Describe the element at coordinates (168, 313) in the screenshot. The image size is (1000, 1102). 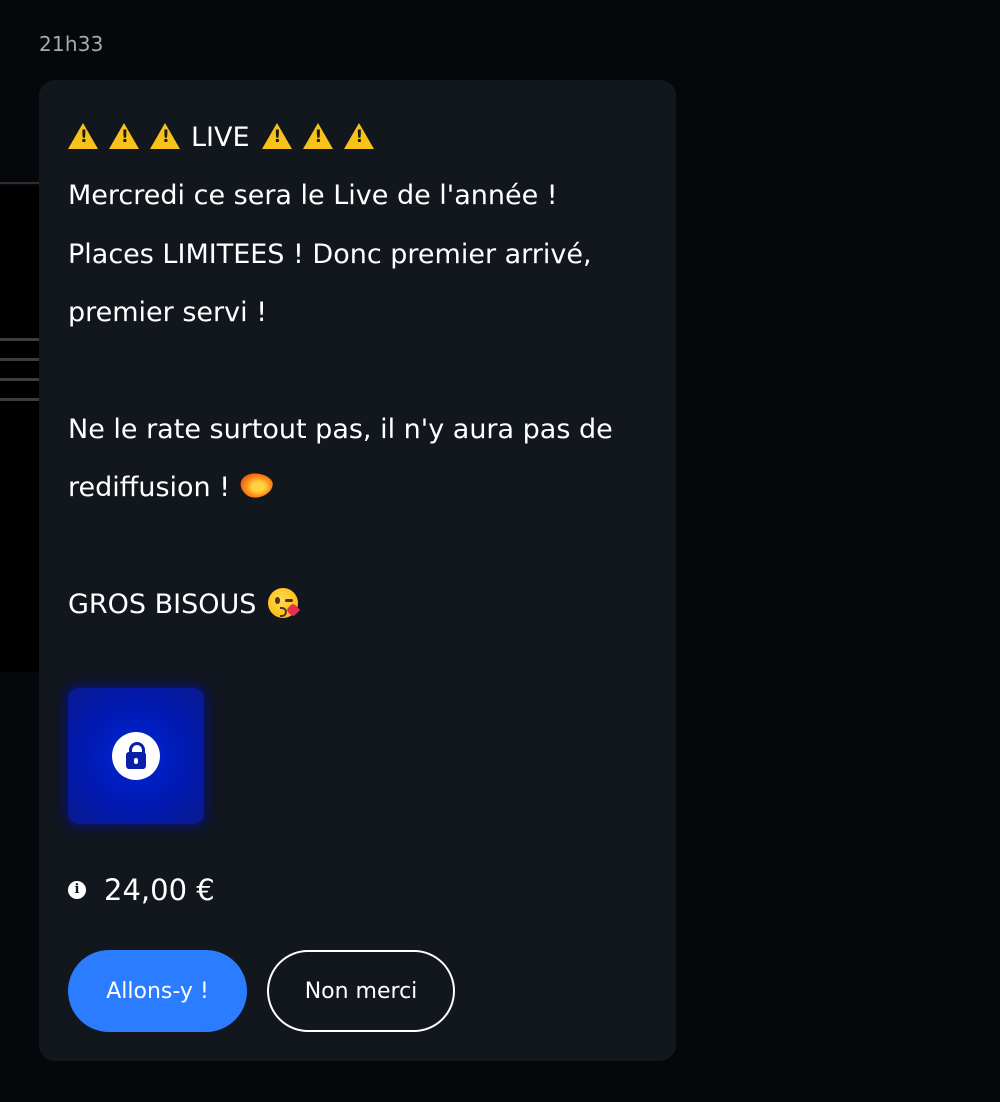
I see `message-line: premier servi !` at that location.